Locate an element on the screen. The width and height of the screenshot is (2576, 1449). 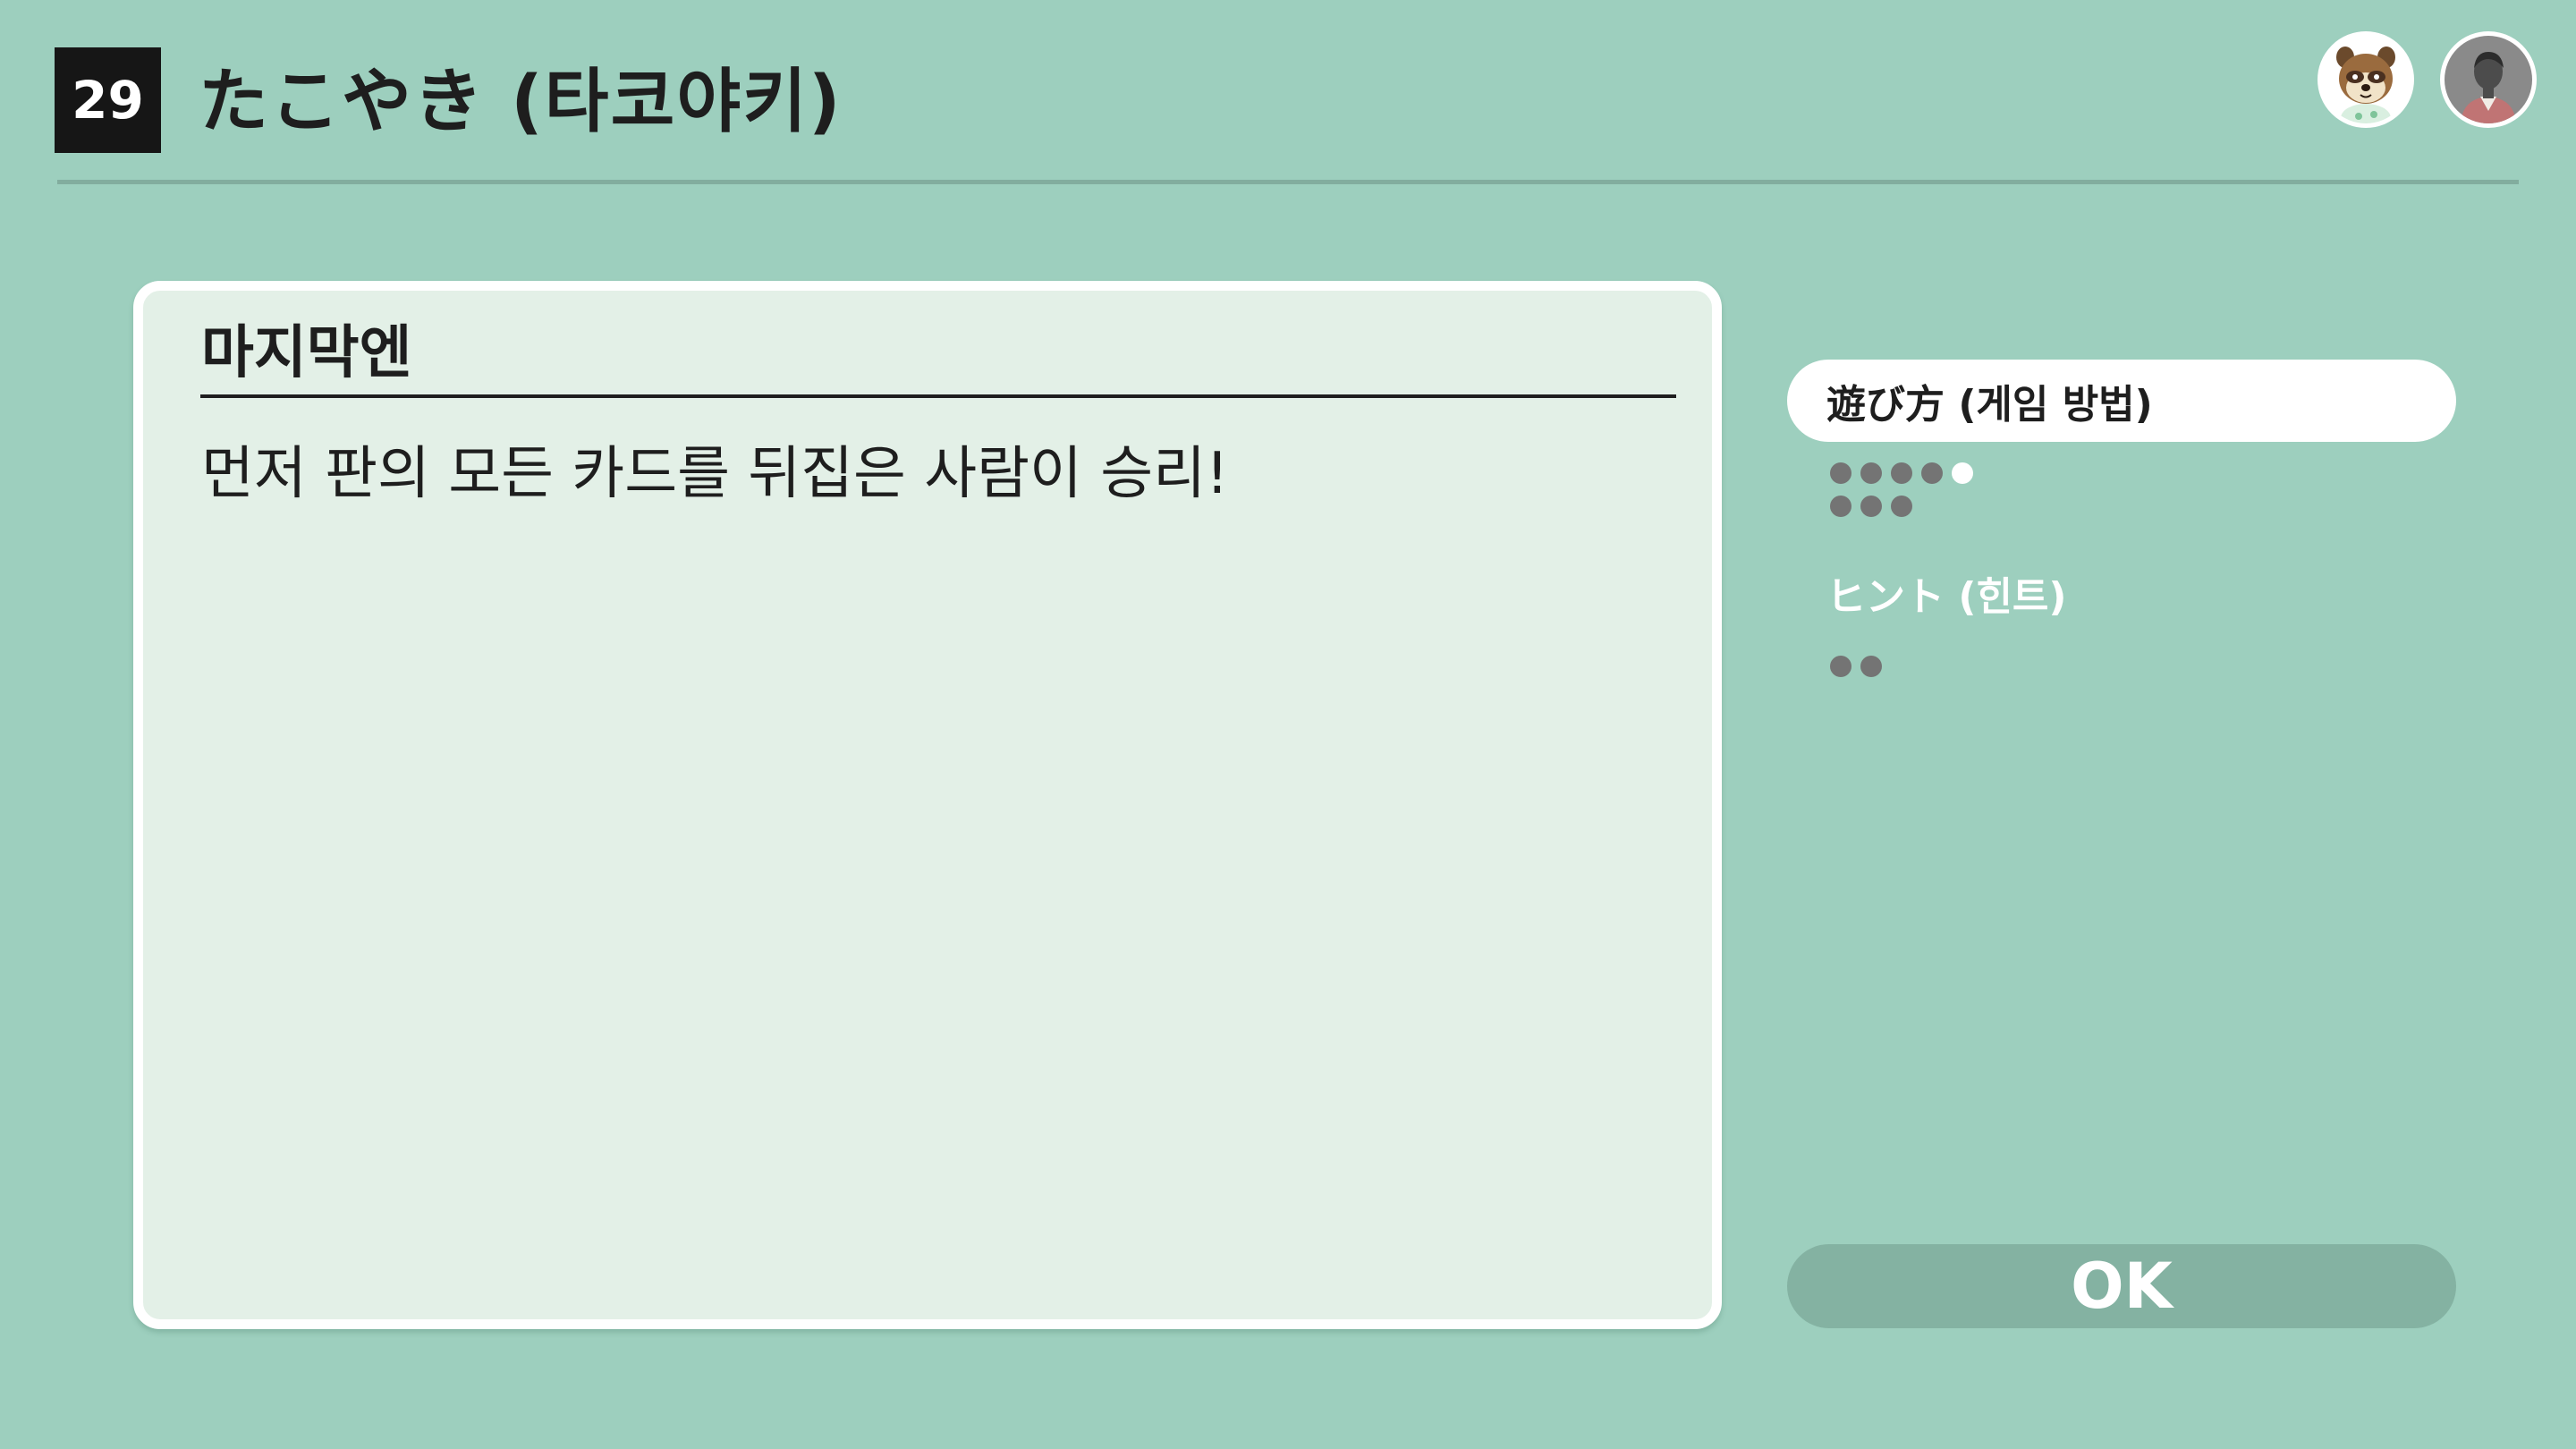
menu-item-label: 遊び方 (게임 방법) is located at coordinates (1989, 405).